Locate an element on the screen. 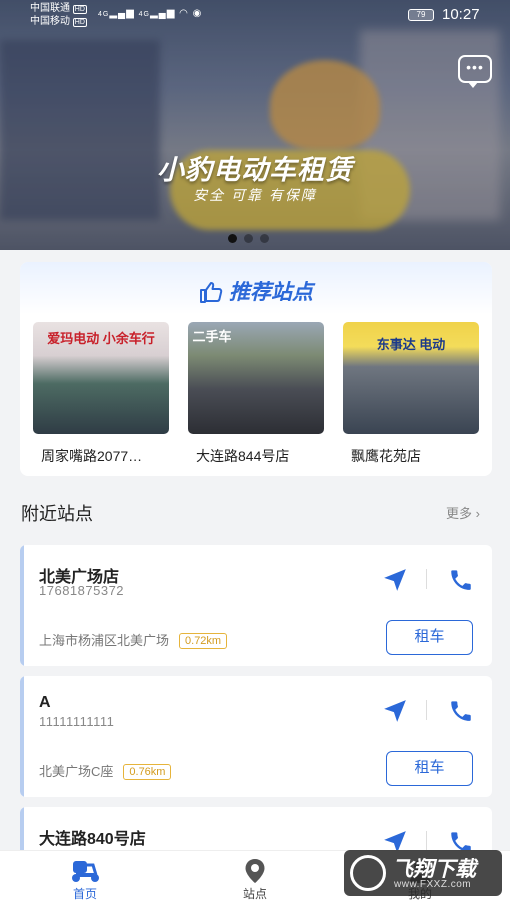  carrier-info: 中国联通 HD 中国移动 HD is located at coordinates (58, 15).